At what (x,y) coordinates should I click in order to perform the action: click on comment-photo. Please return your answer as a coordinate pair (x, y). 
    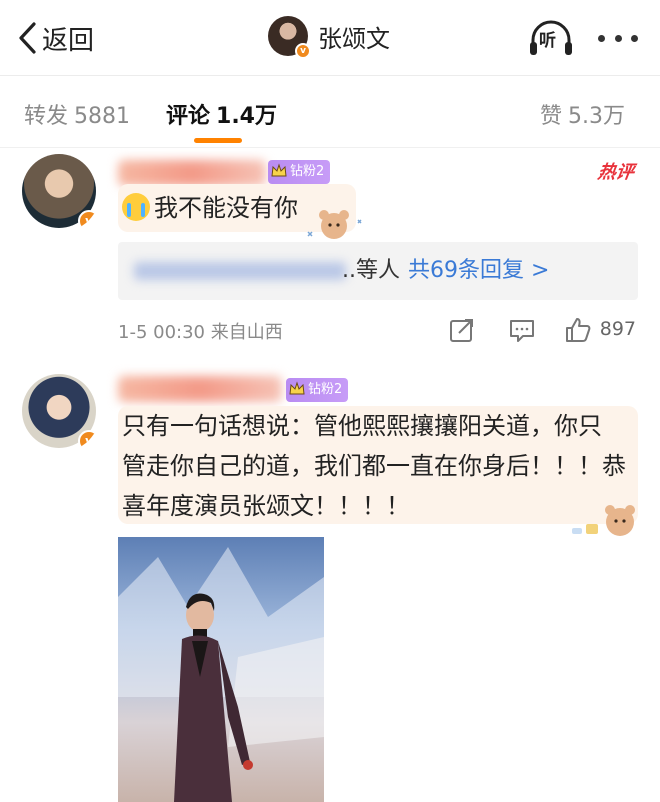
    Looking at the image, I should click on (221, 669).